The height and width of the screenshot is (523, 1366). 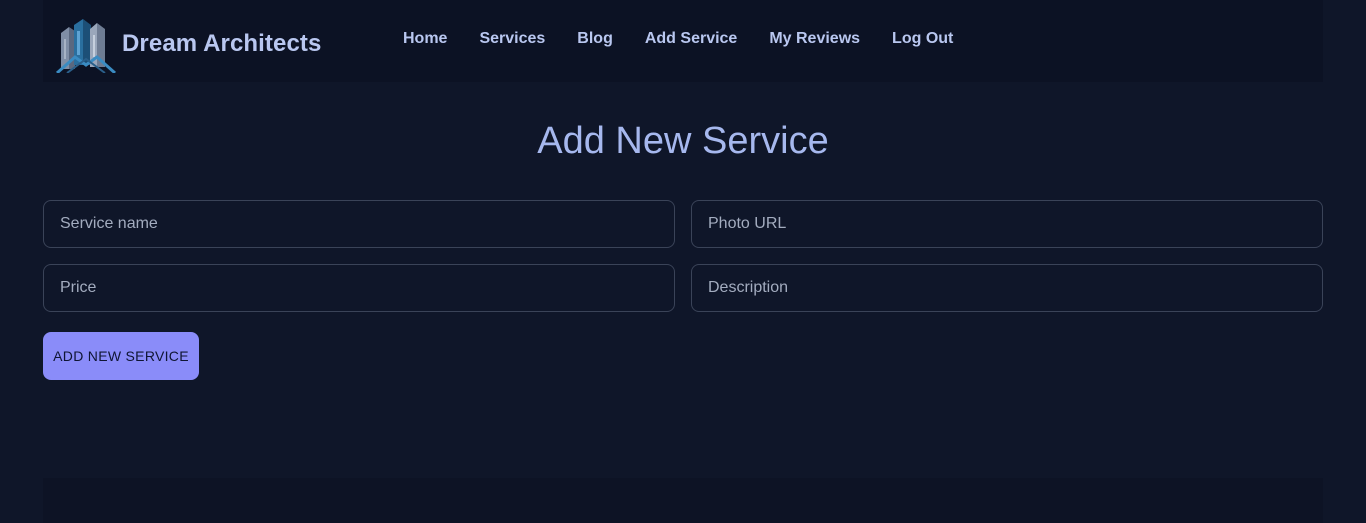 What do you see at coordinates (683, 141) in the screenshot?
I see `page-title: Add New Service` at bounding box center [683, 141].